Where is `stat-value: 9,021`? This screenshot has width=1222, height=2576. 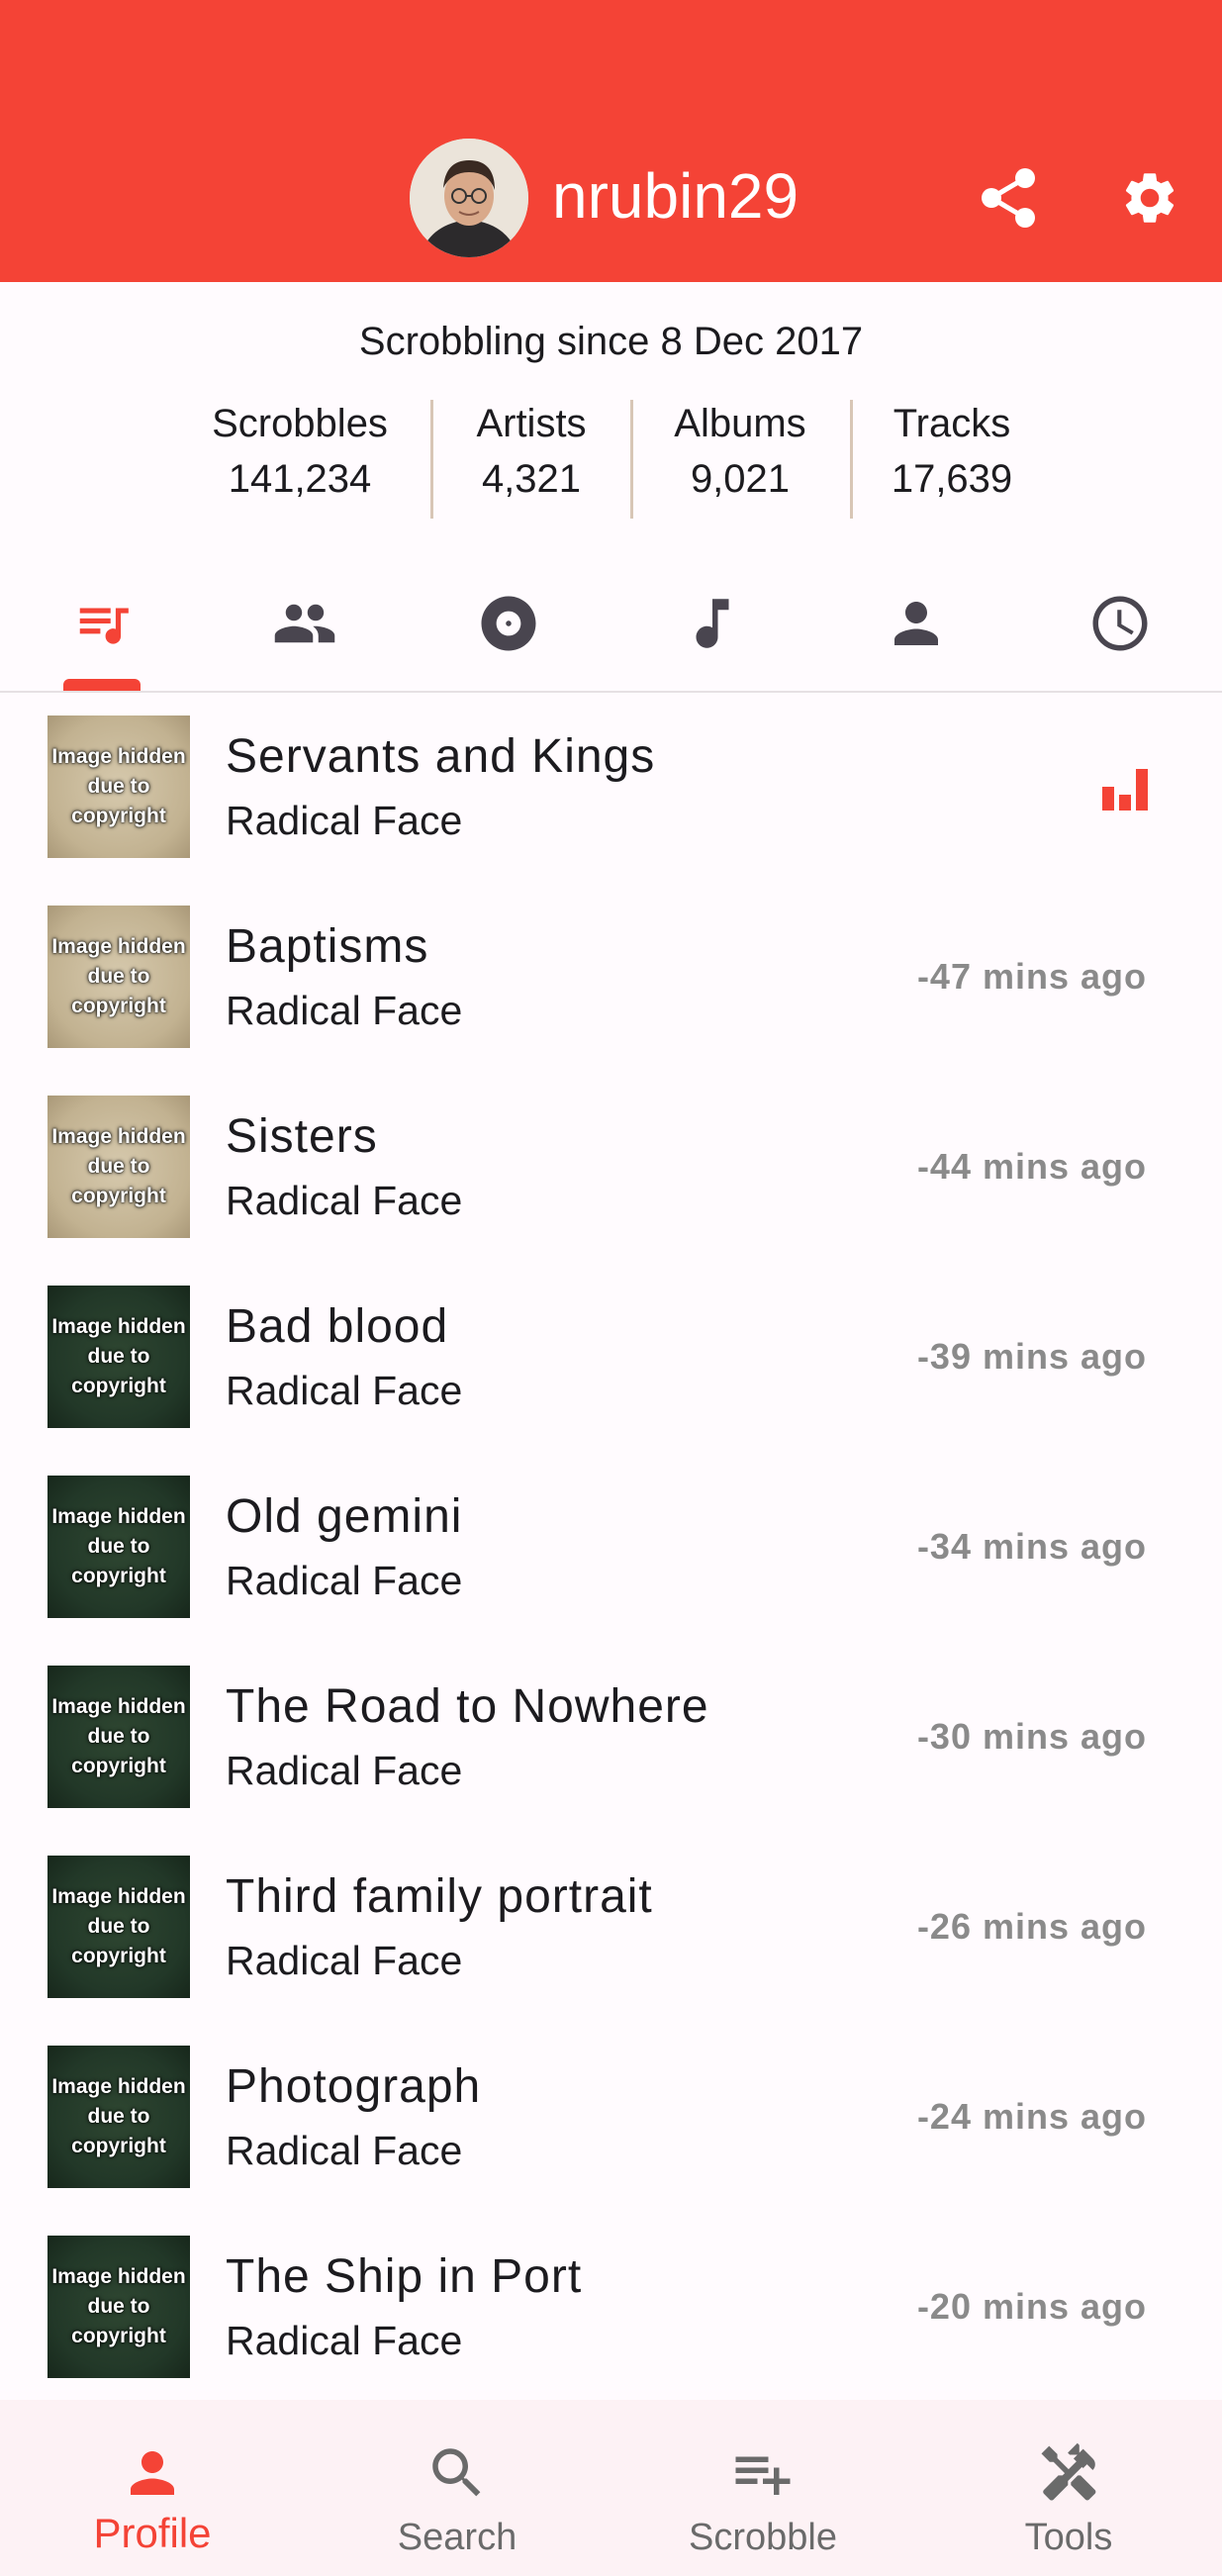
stat-value: 9,021 is located at coordinates (740, 479).